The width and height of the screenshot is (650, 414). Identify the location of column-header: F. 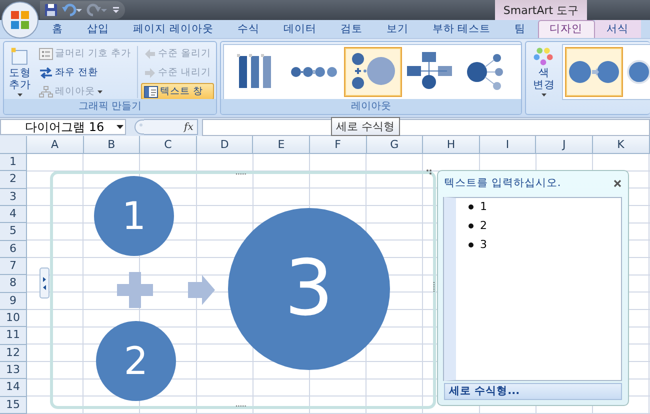
(338, 145).